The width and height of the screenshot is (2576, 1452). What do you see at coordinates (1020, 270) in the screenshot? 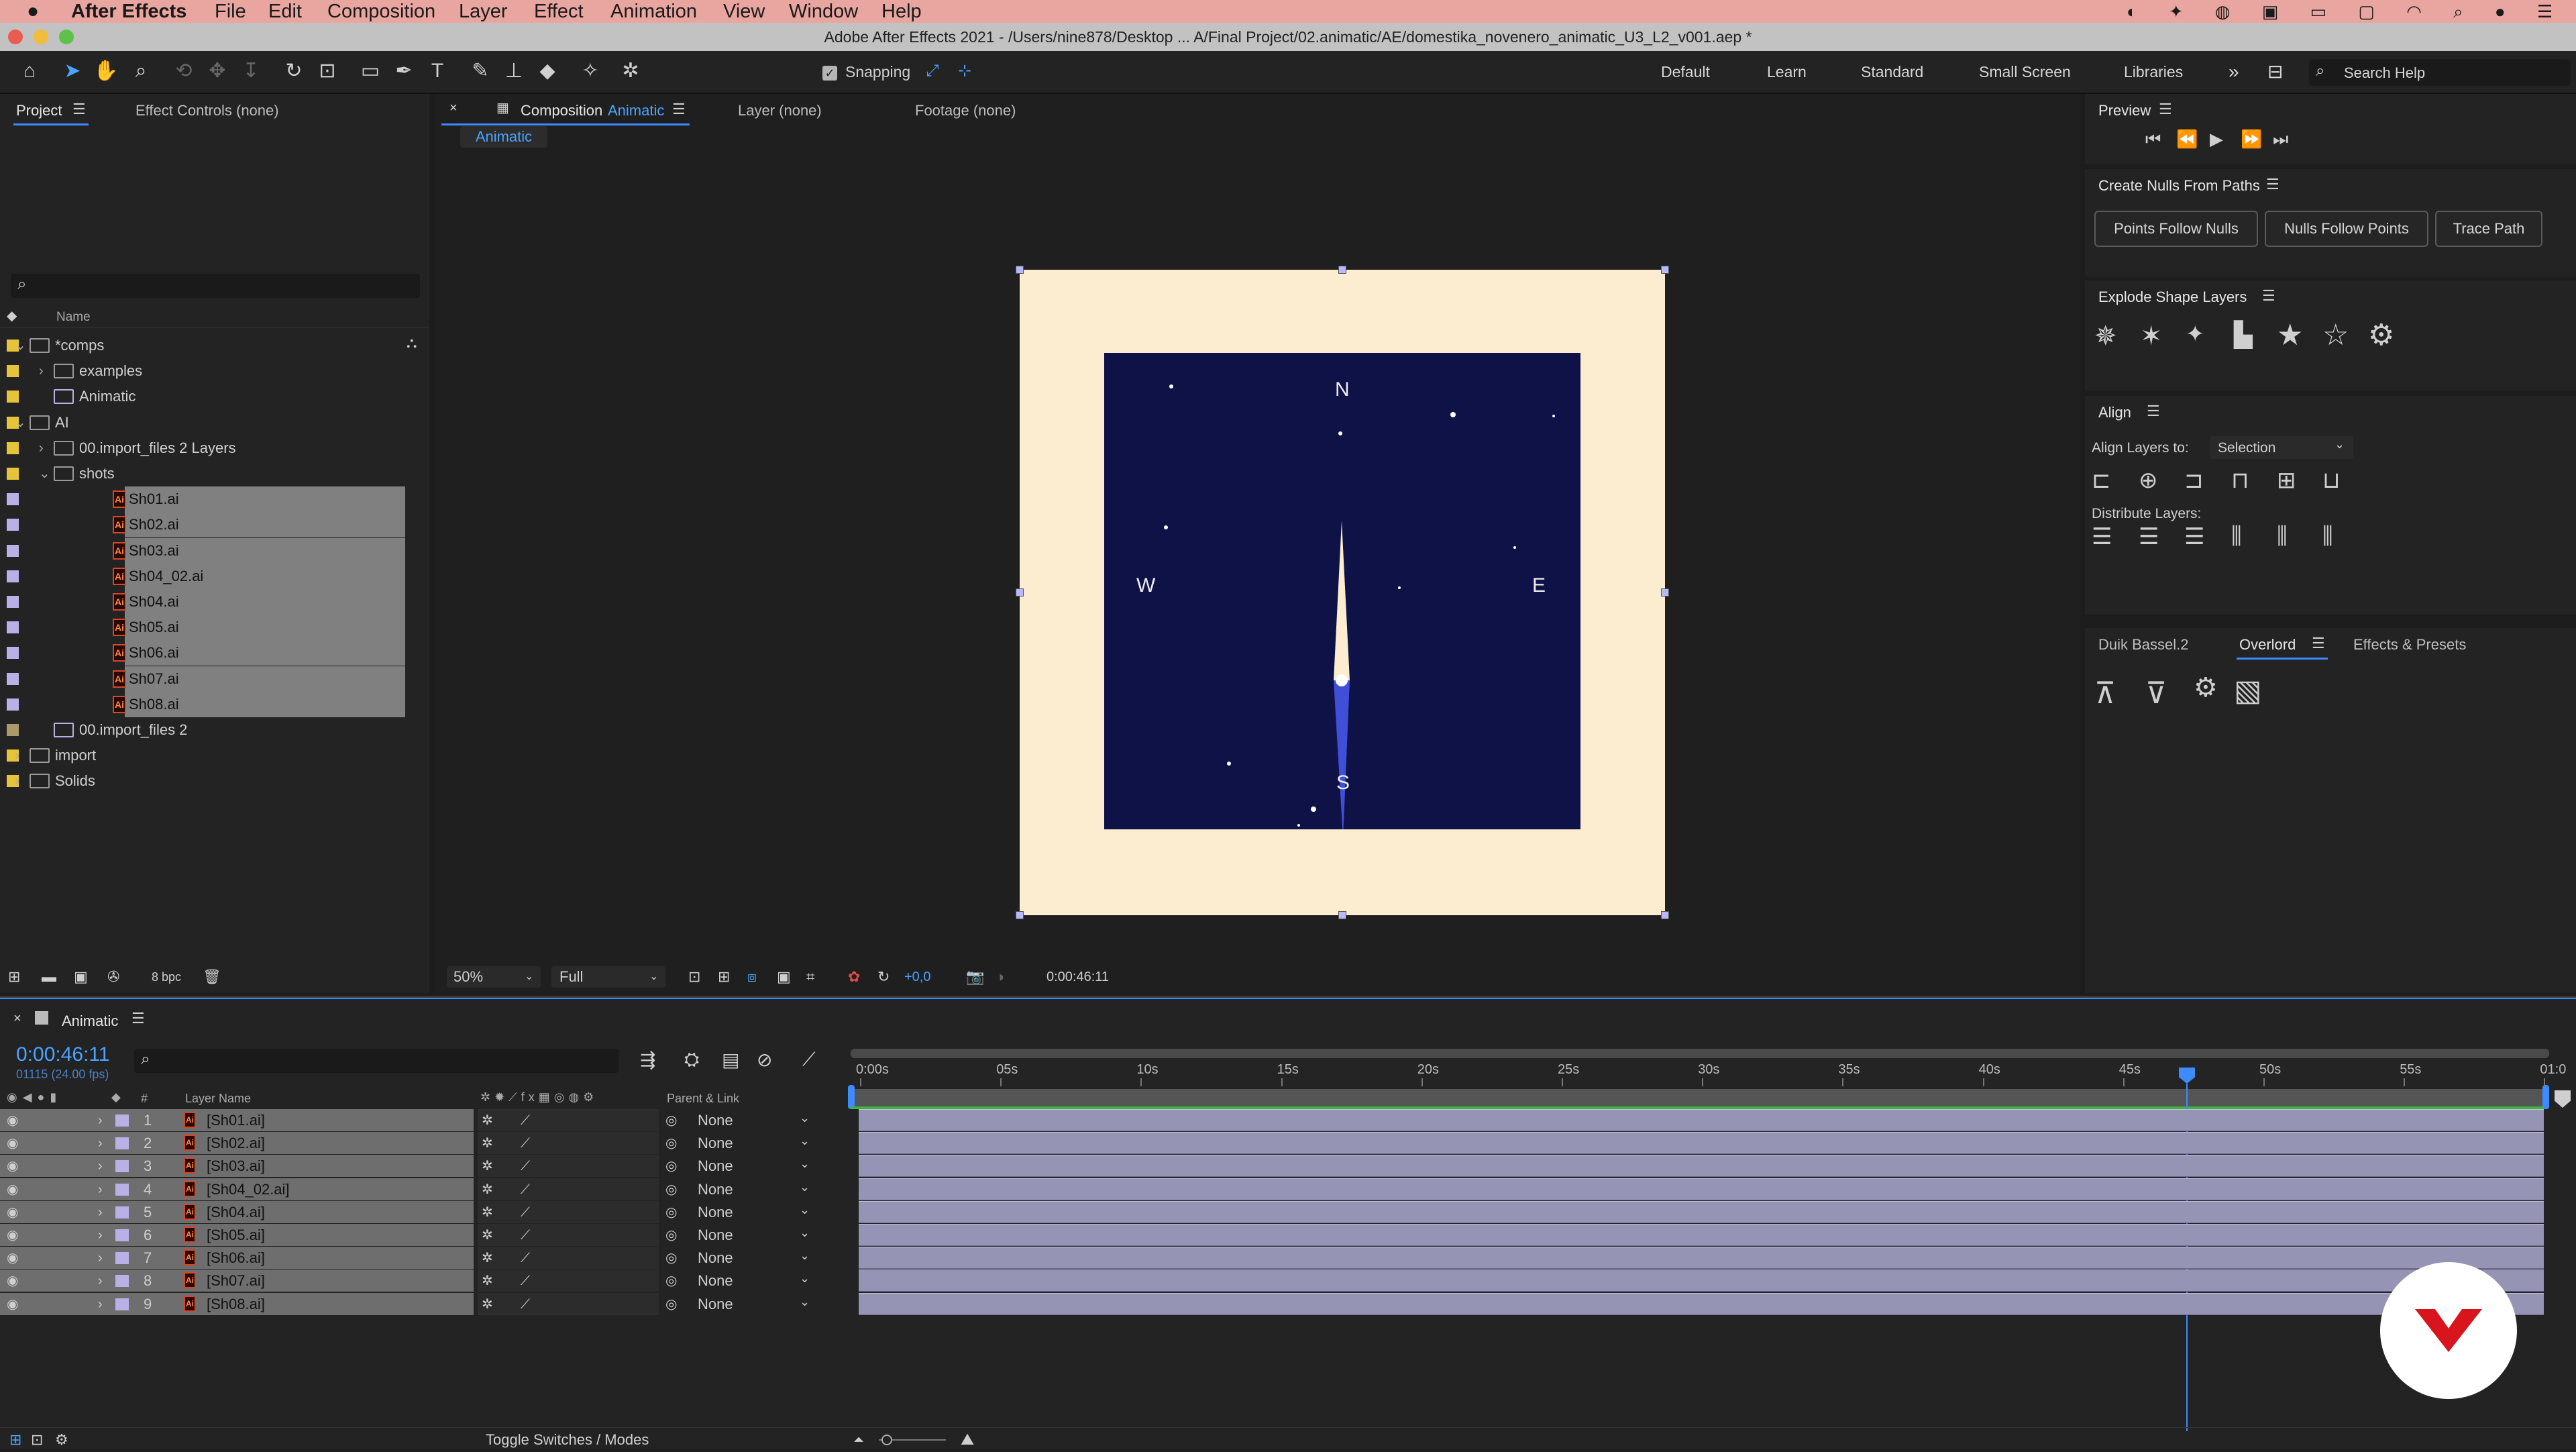
I see `handle-top-left` at bounding box center [1020, 270].